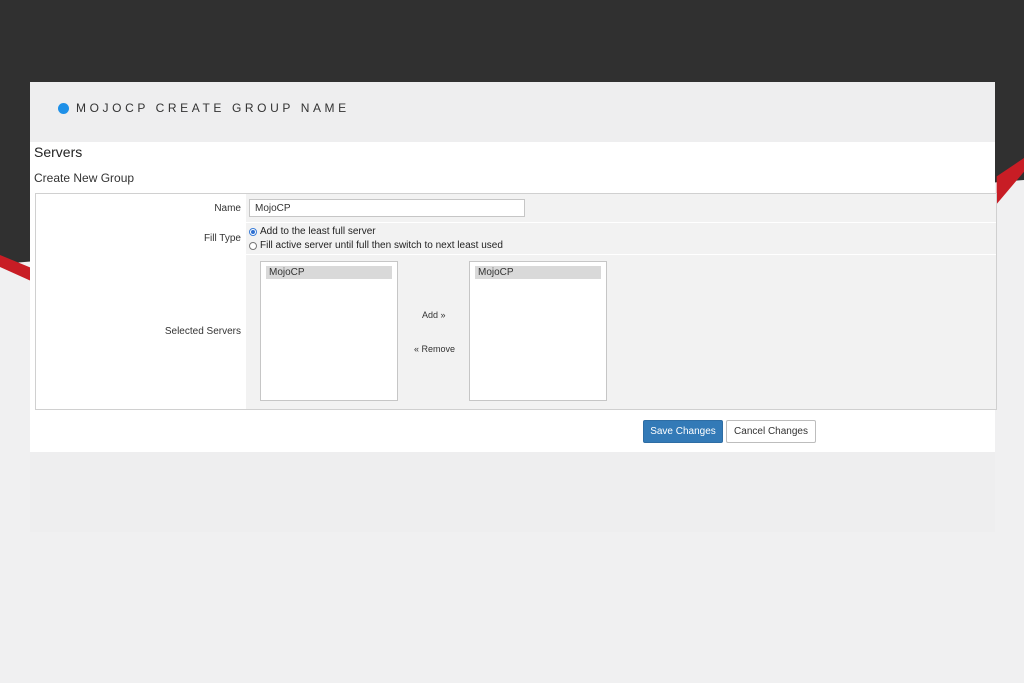  What do you see at coordinates (538, 331) in the screenshot?
I see `selected-servers-list: MojoCP` at bounding box center [538, 331].